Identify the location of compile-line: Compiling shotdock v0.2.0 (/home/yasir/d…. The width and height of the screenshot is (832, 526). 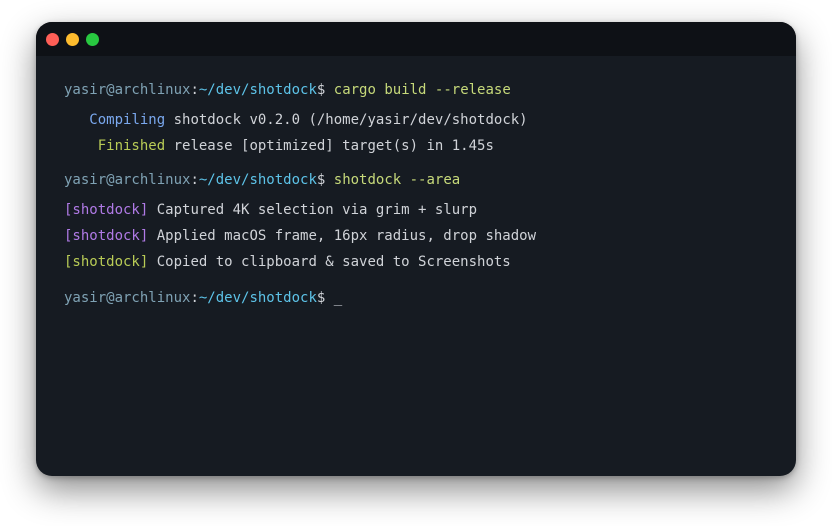
(296, 120).